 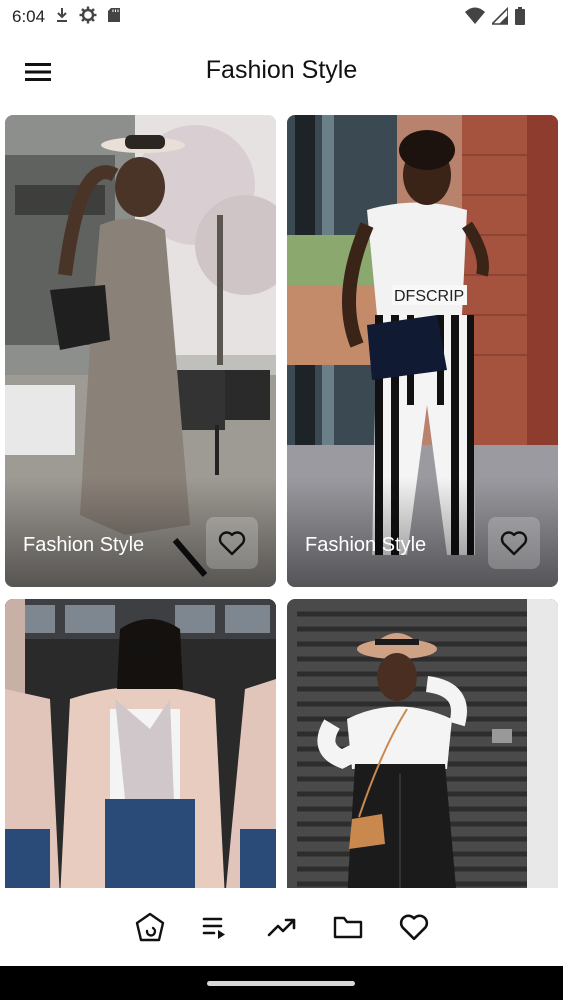 I want to click on folder-icon, so click(x=347, y=927).